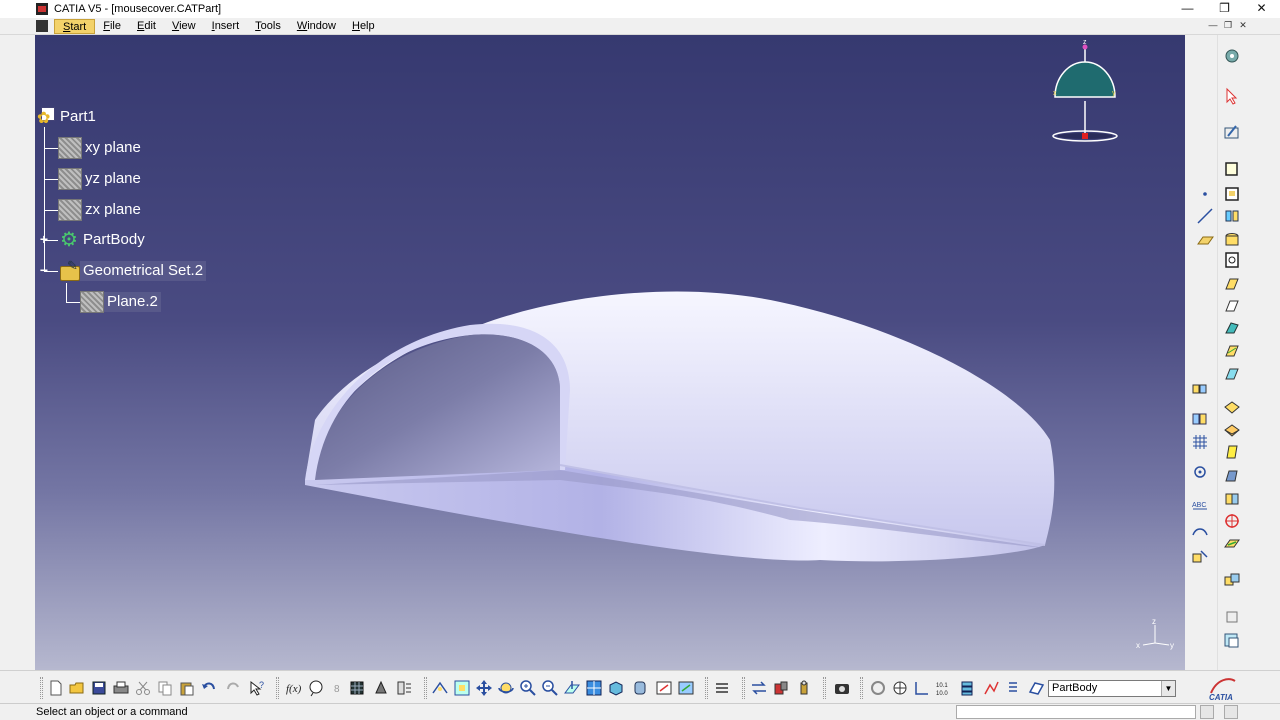 The height and width of the screenshot is (720, 1280). I want to click on menu-tools: Tools, so click(268, 26).